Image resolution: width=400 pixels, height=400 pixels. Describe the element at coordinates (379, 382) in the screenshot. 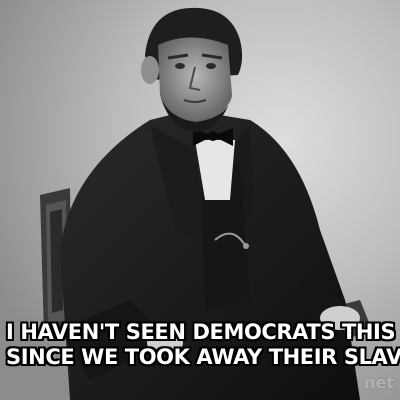

I see `watermark: net` at that location.